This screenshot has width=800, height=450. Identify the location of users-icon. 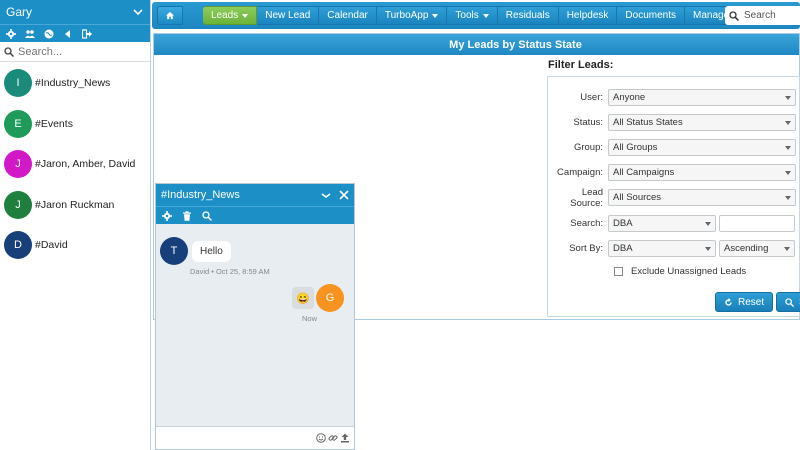
(30, 34).